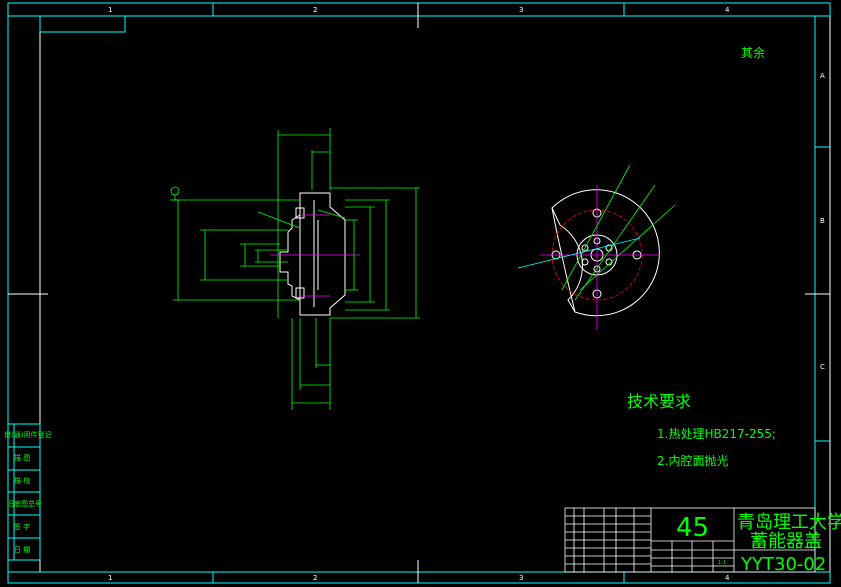 The width and height of the screenshot is (841, 587). Describe the element at coordinates (22, 457) in the screenshot. I see `side-row-2: 描 图` at that location.